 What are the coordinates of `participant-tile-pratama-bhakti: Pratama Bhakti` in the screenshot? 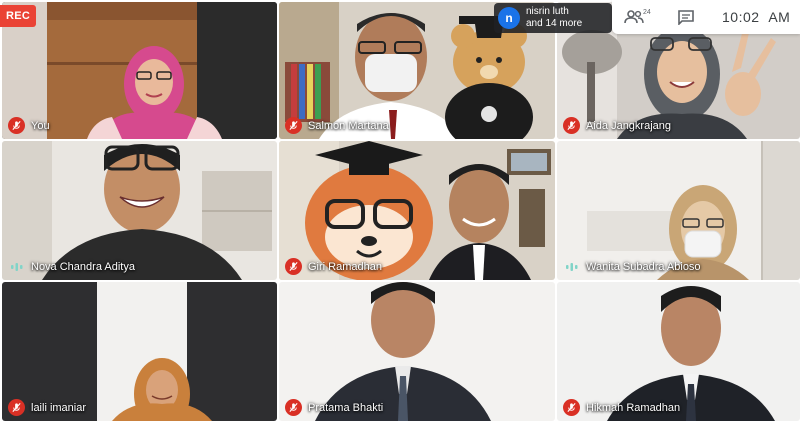 It's located at (417, 351).